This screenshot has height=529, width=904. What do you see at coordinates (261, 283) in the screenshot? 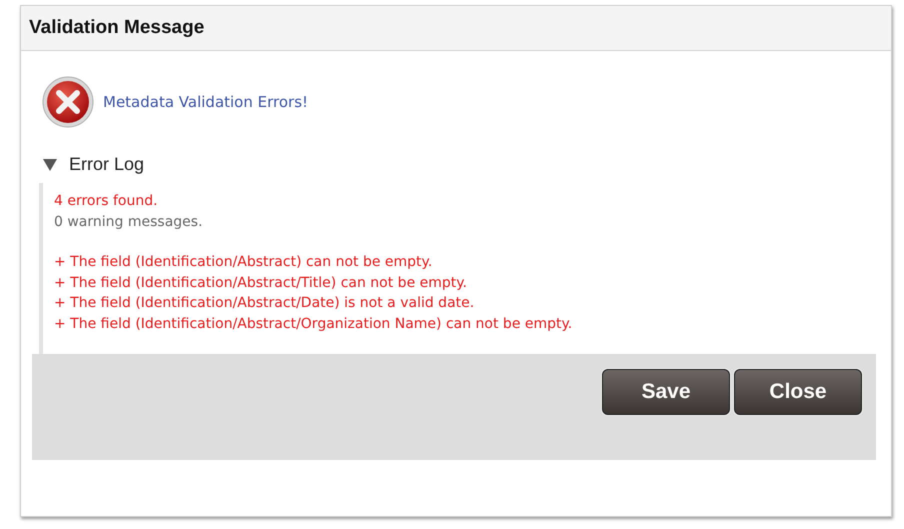
I see `log-message: + The field (Identification/Abstract/Title) can not be empty.` at bounding box center [261, 283].